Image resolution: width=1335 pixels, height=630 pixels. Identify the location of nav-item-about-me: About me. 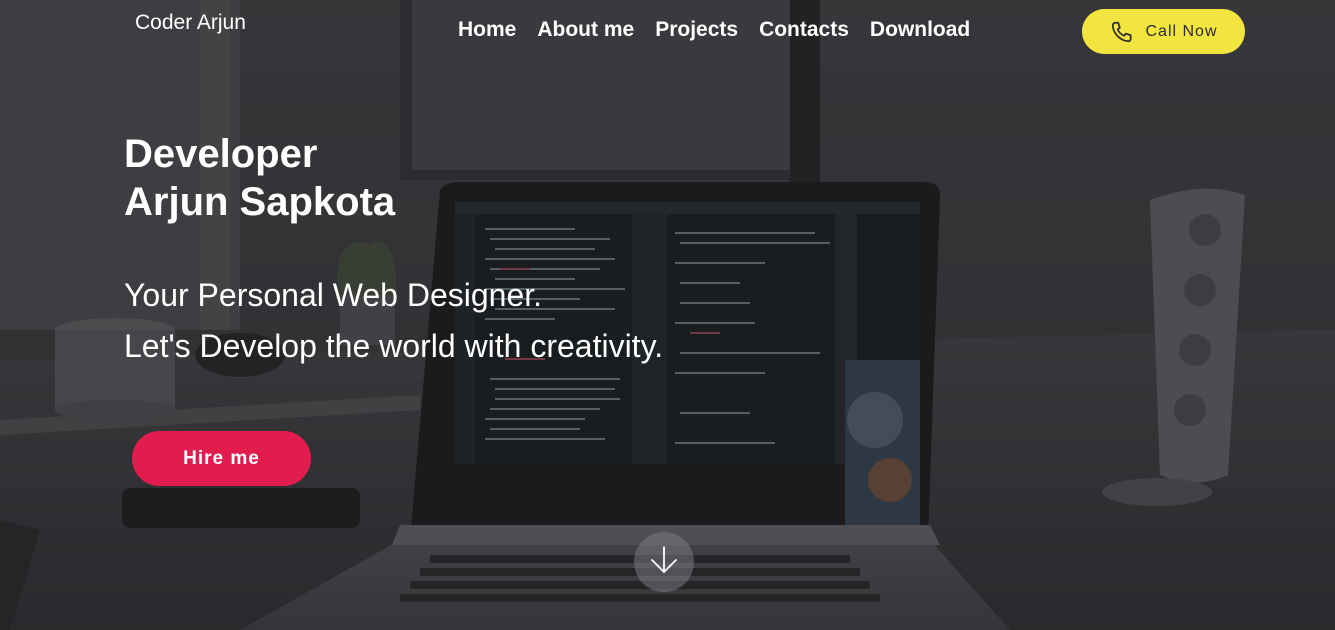
(585, 30).